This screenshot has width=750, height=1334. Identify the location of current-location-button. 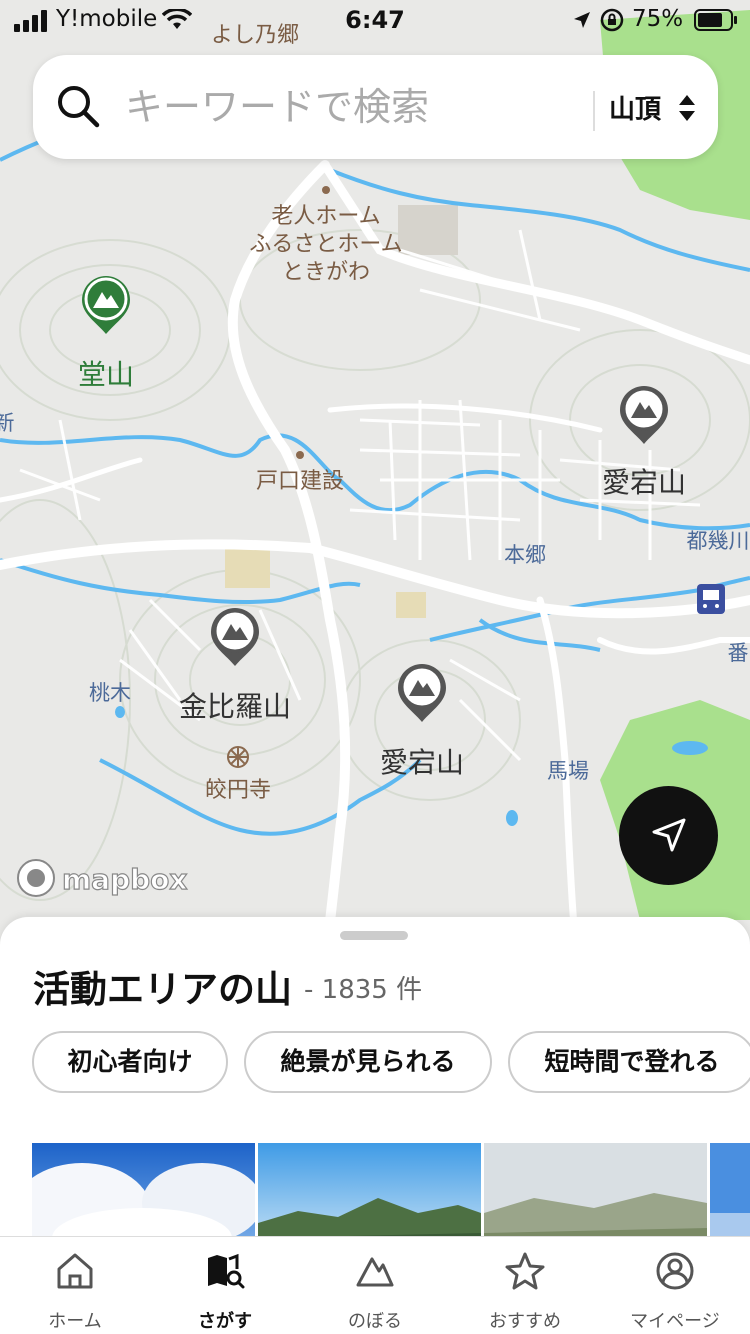
(668, 835).